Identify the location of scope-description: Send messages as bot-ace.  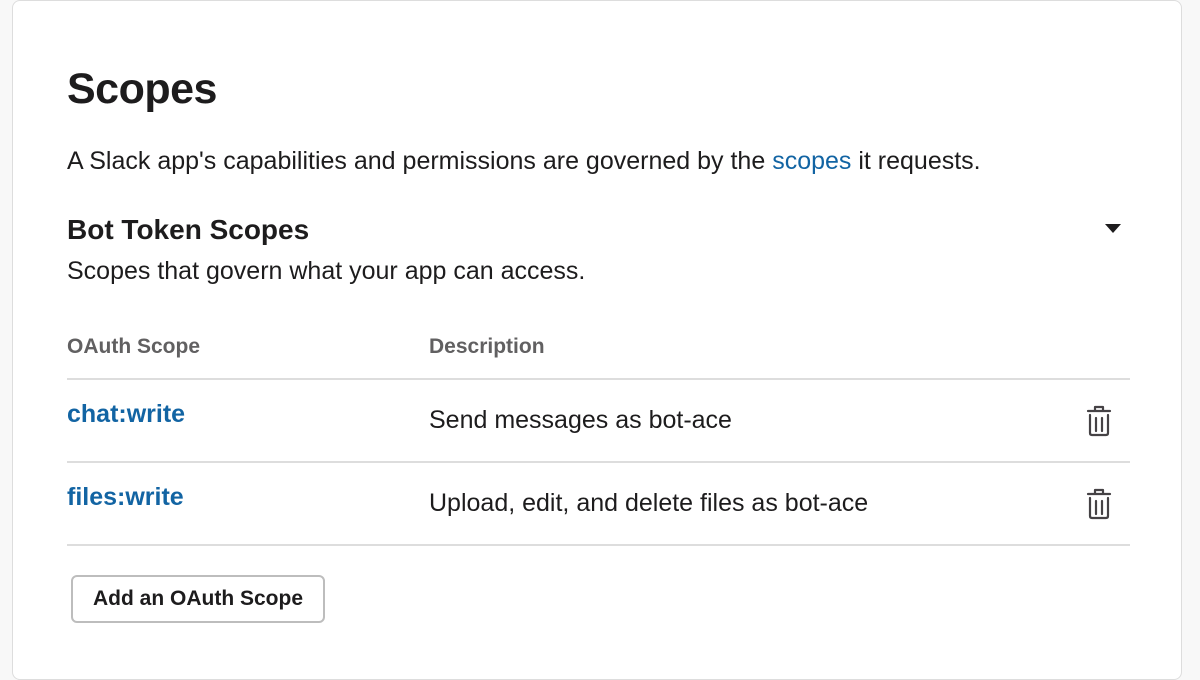
(580, 420).